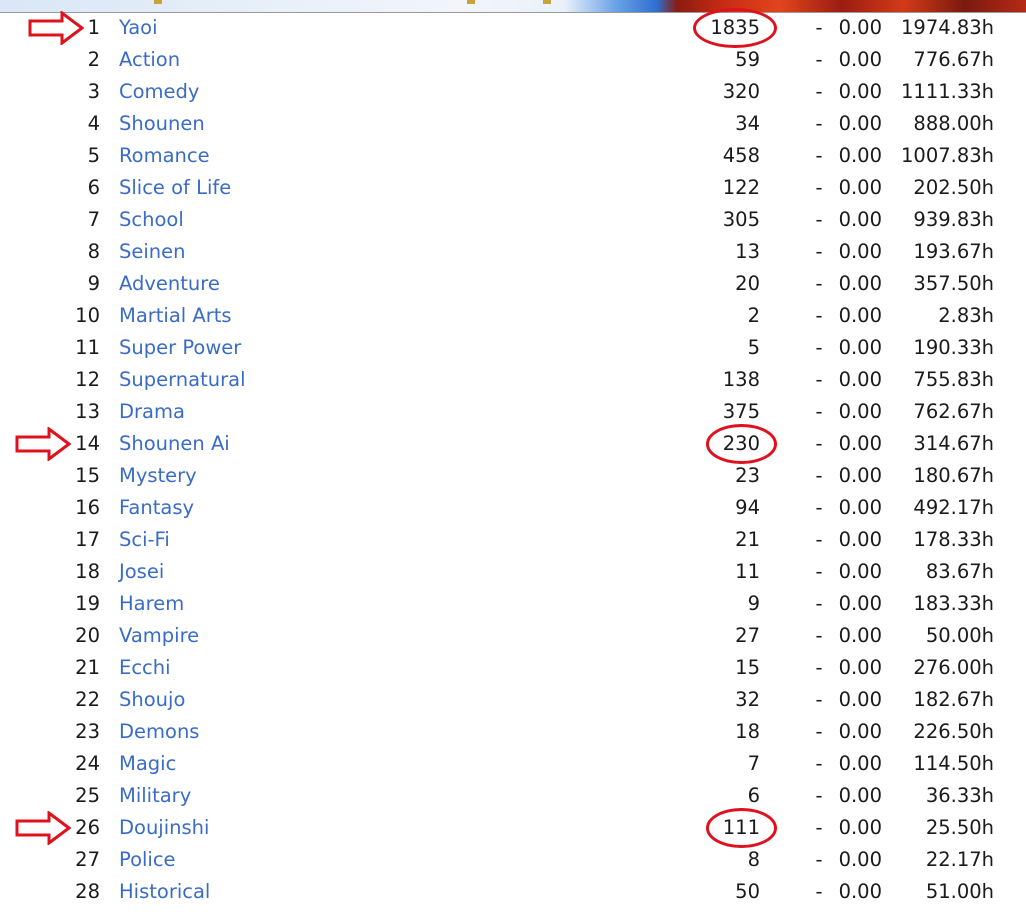 The width and height of the screenshot is (1026, 915). What do you see at coordinates (747, 731) in the screenshot?
I see `row-count: 18` at bounding box center [747, 731].